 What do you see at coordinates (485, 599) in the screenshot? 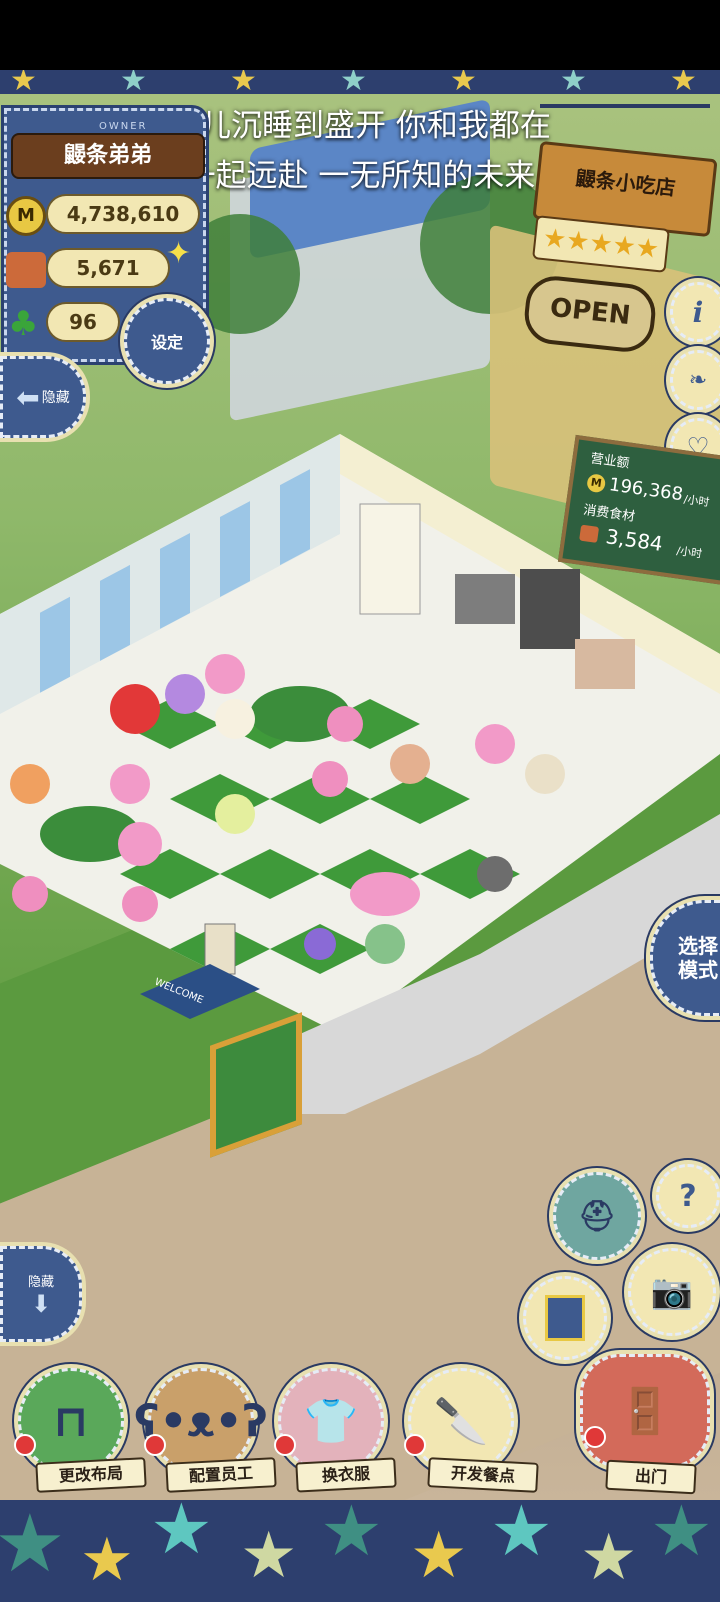
I see `microwave` at bounding box center [485, 599].